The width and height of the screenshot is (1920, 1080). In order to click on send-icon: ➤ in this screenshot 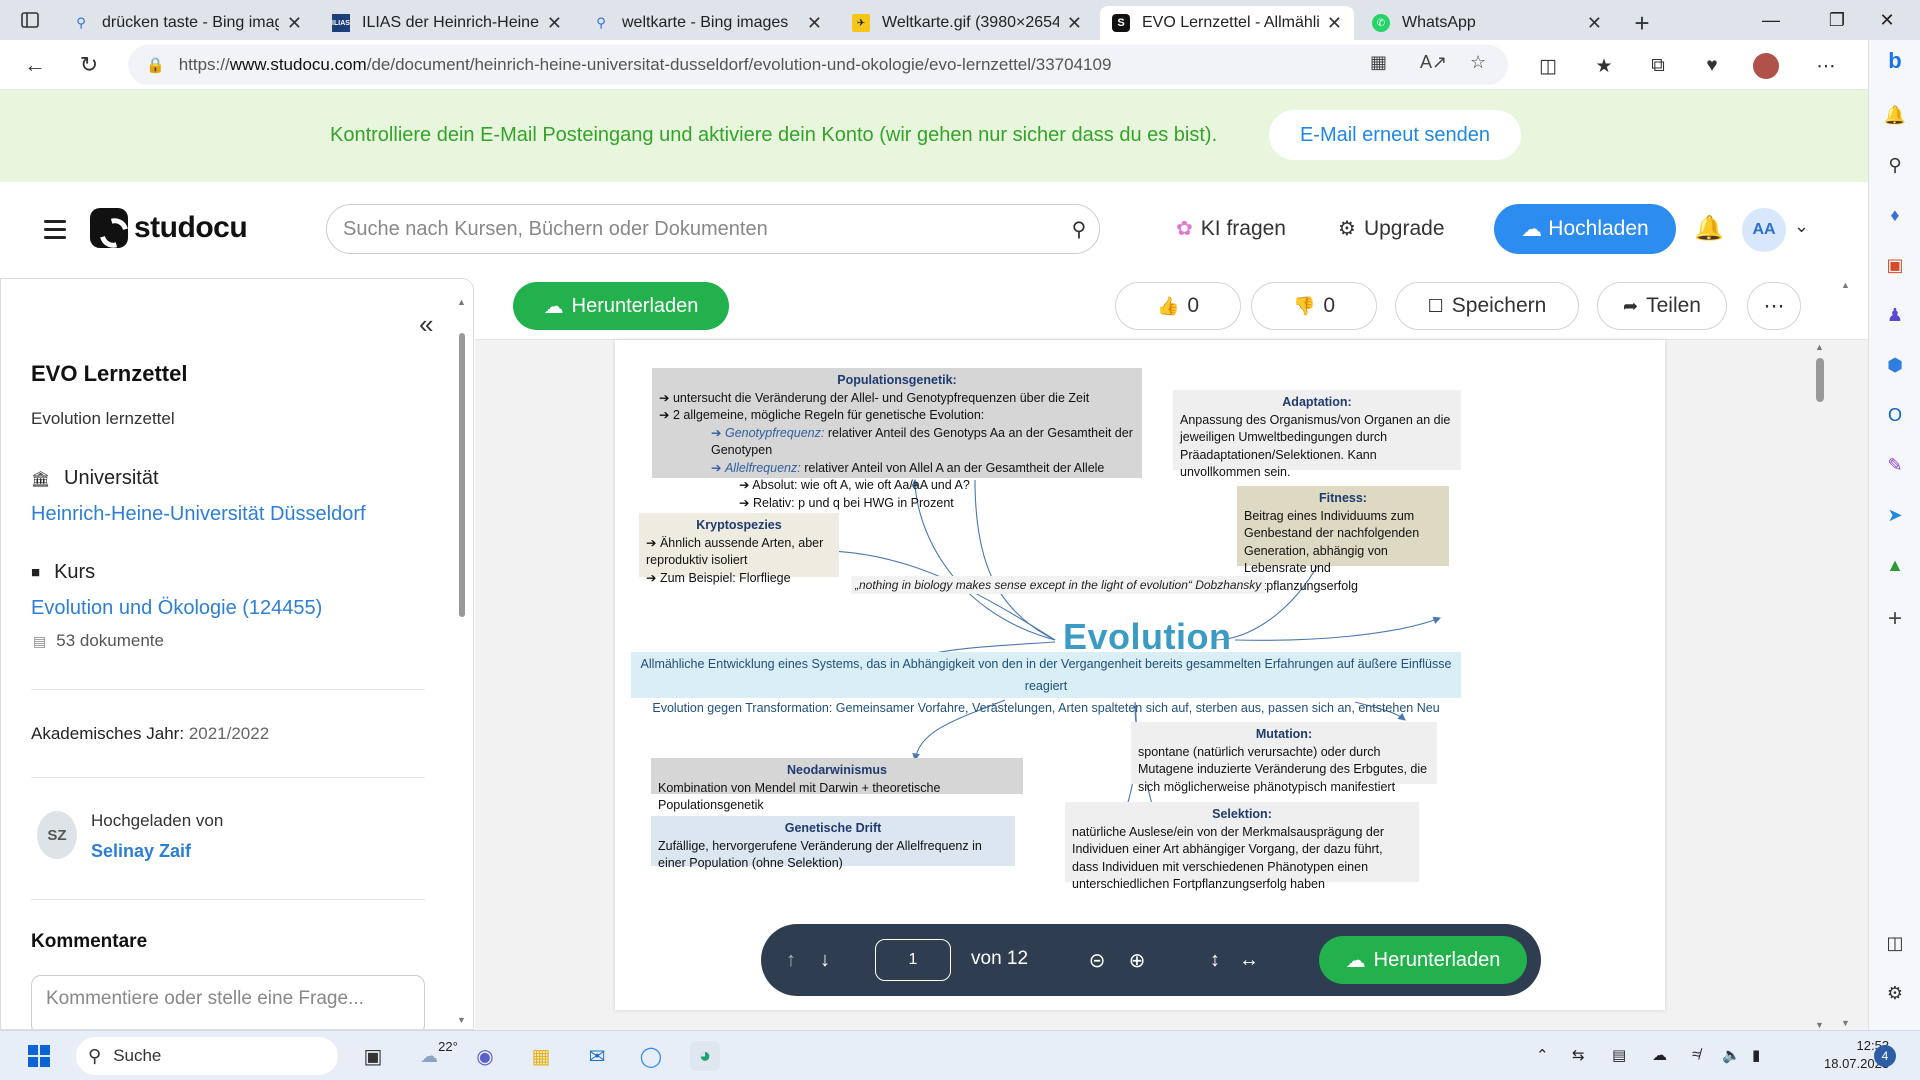, I will do `click(1895, 515)`.